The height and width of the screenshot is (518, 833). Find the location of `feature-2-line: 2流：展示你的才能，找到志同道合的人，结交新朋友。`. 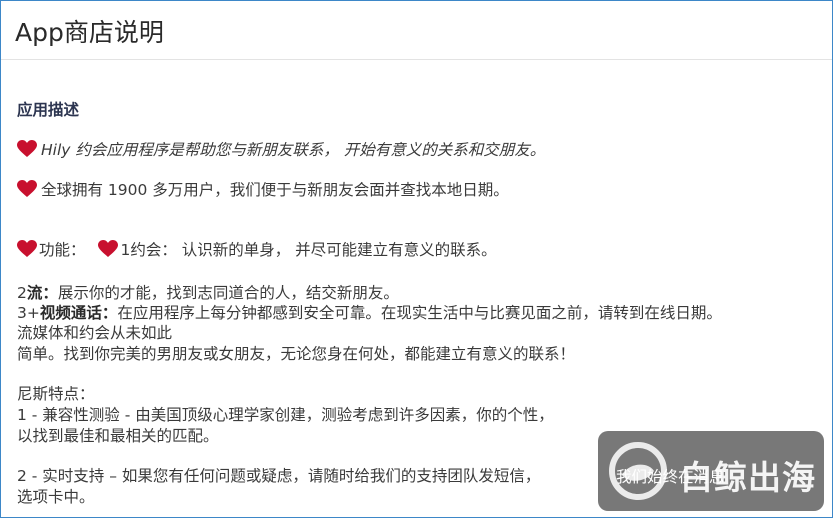

feature-2-line: 2流：展示你的才能，找到志同道合的人，结交新朋友。 is located at coordinates (208, 293).